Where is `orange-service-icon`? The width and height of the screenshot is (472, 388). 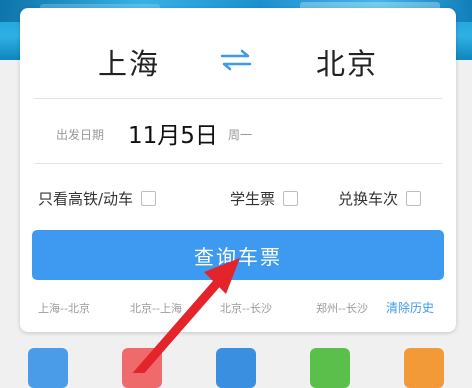 orange-service-icon is located at coordinates (424, 368).